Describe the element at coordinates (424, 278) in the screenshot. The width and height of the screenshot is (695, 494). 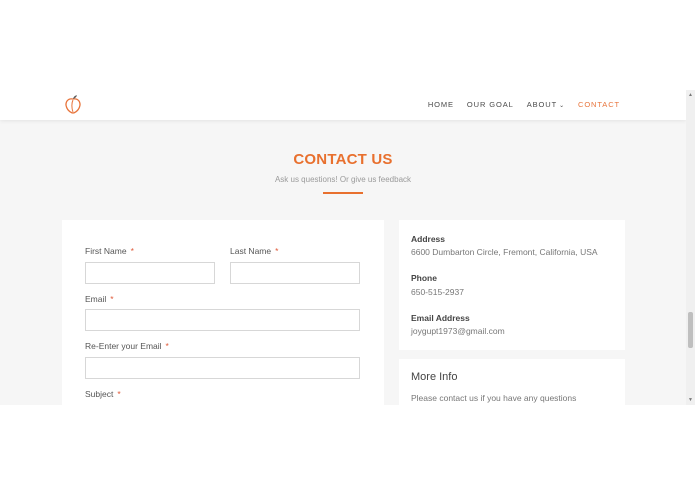
I see `phone-title: Phone` at that location.